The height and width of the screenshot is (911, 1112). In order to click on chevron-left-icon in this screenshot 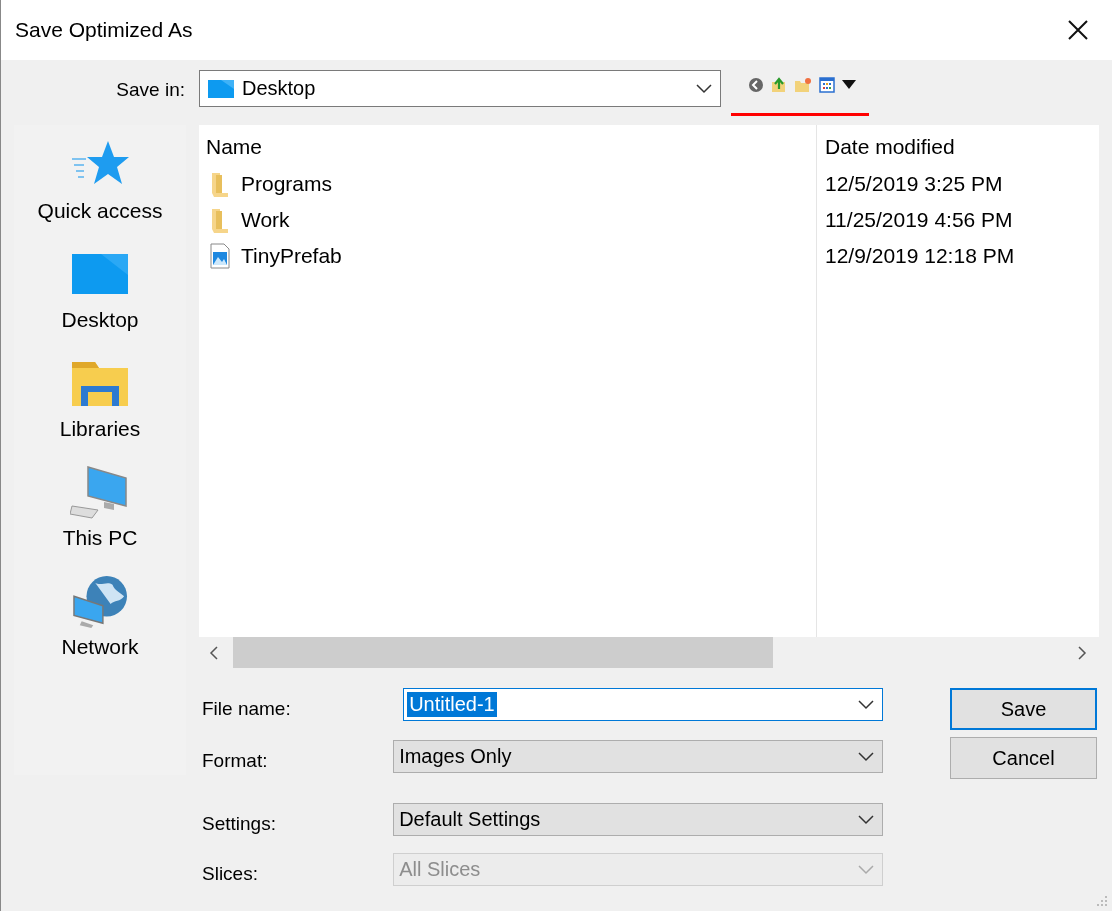, I will do `click(214, 652)`.